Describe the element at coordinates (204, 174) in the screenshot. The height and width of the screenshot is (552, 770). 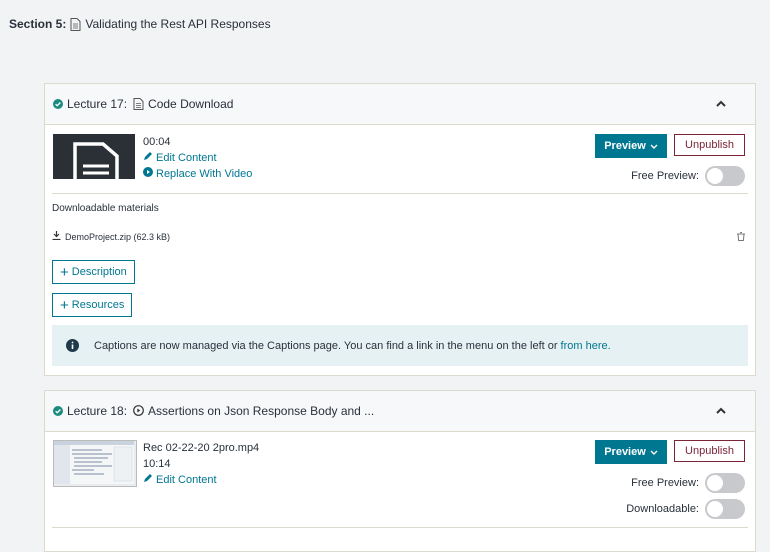
I see `replace-with-video-label: Replace With Video` at that location.